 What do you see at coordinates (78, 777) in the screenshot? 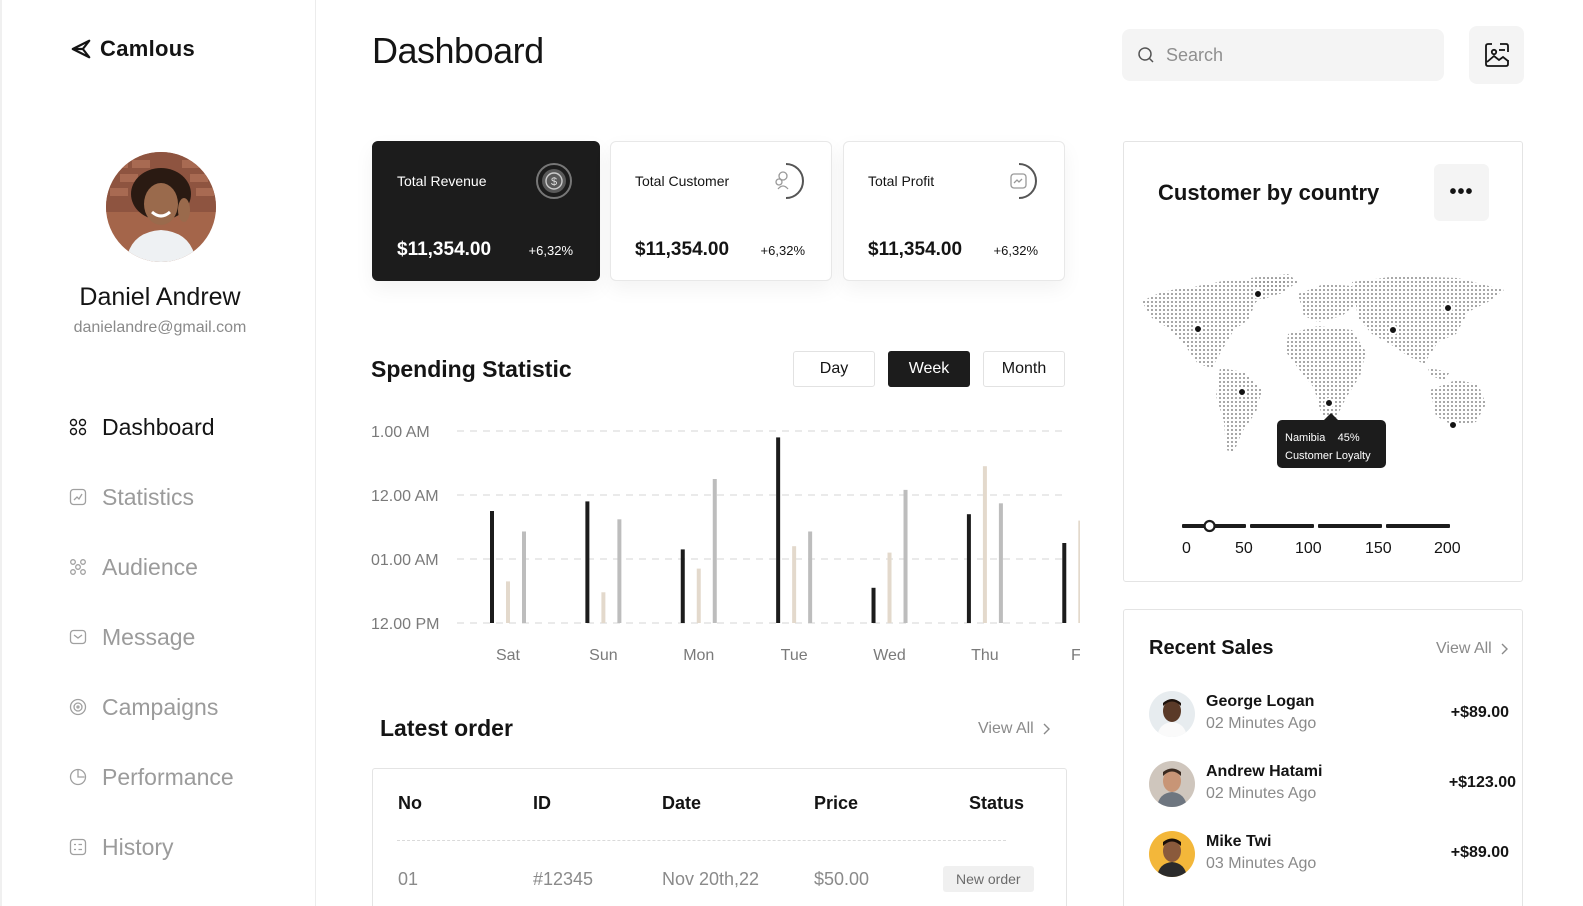
I see `pie-icon` at bounding box center [78, 777].